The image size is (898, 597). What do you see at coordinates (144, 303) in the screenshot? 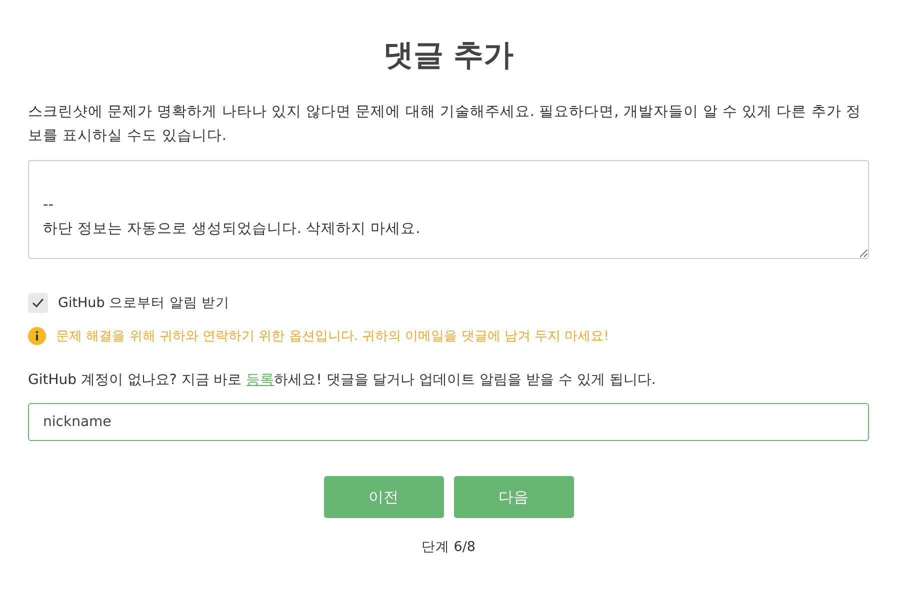
I see `checkbox-label: GitHub 으로부터 알림 받기` at bounding box center [144, 303].